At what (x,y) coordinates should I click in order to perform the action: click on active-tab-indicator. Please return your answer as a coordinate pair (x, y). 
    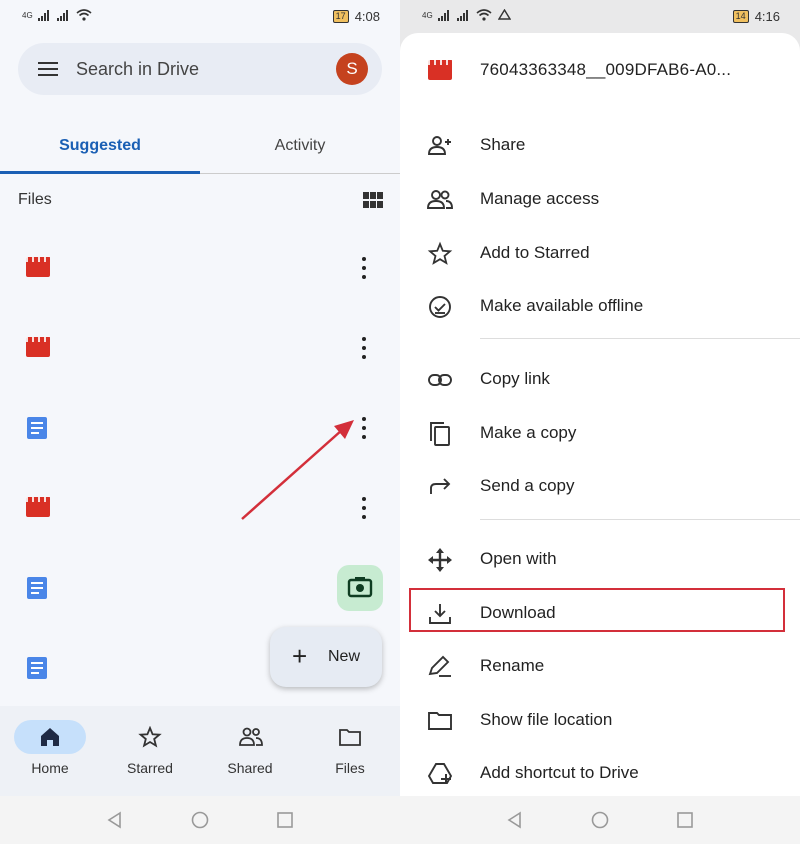
    Looking at the image, I should click on (100, 172).